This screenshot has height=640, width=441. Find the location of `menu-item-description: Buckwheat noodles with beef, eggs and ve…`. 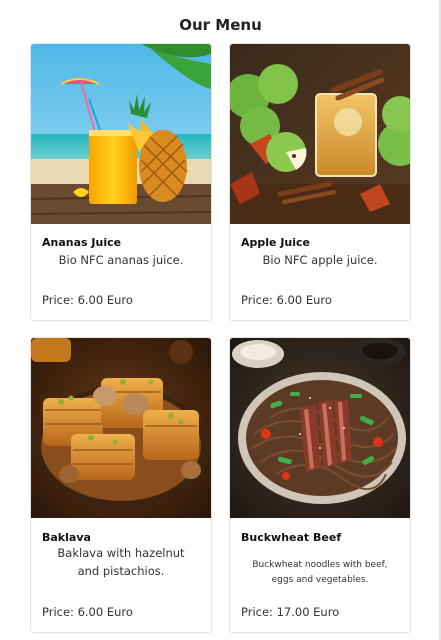

menu-item-description: Buckwheat noodles with beef, eggs and ve… is located at coordinates (320, 572).